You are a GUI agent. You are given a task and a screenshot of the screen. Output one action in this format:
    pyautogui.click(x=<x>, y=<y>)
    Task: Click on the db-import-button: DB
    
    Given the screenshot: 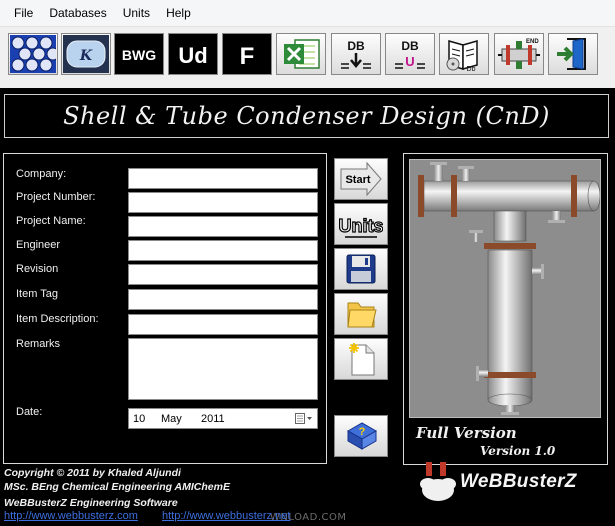 What is the action you would take?
    pyautogui.click(x=356, y=54)
    